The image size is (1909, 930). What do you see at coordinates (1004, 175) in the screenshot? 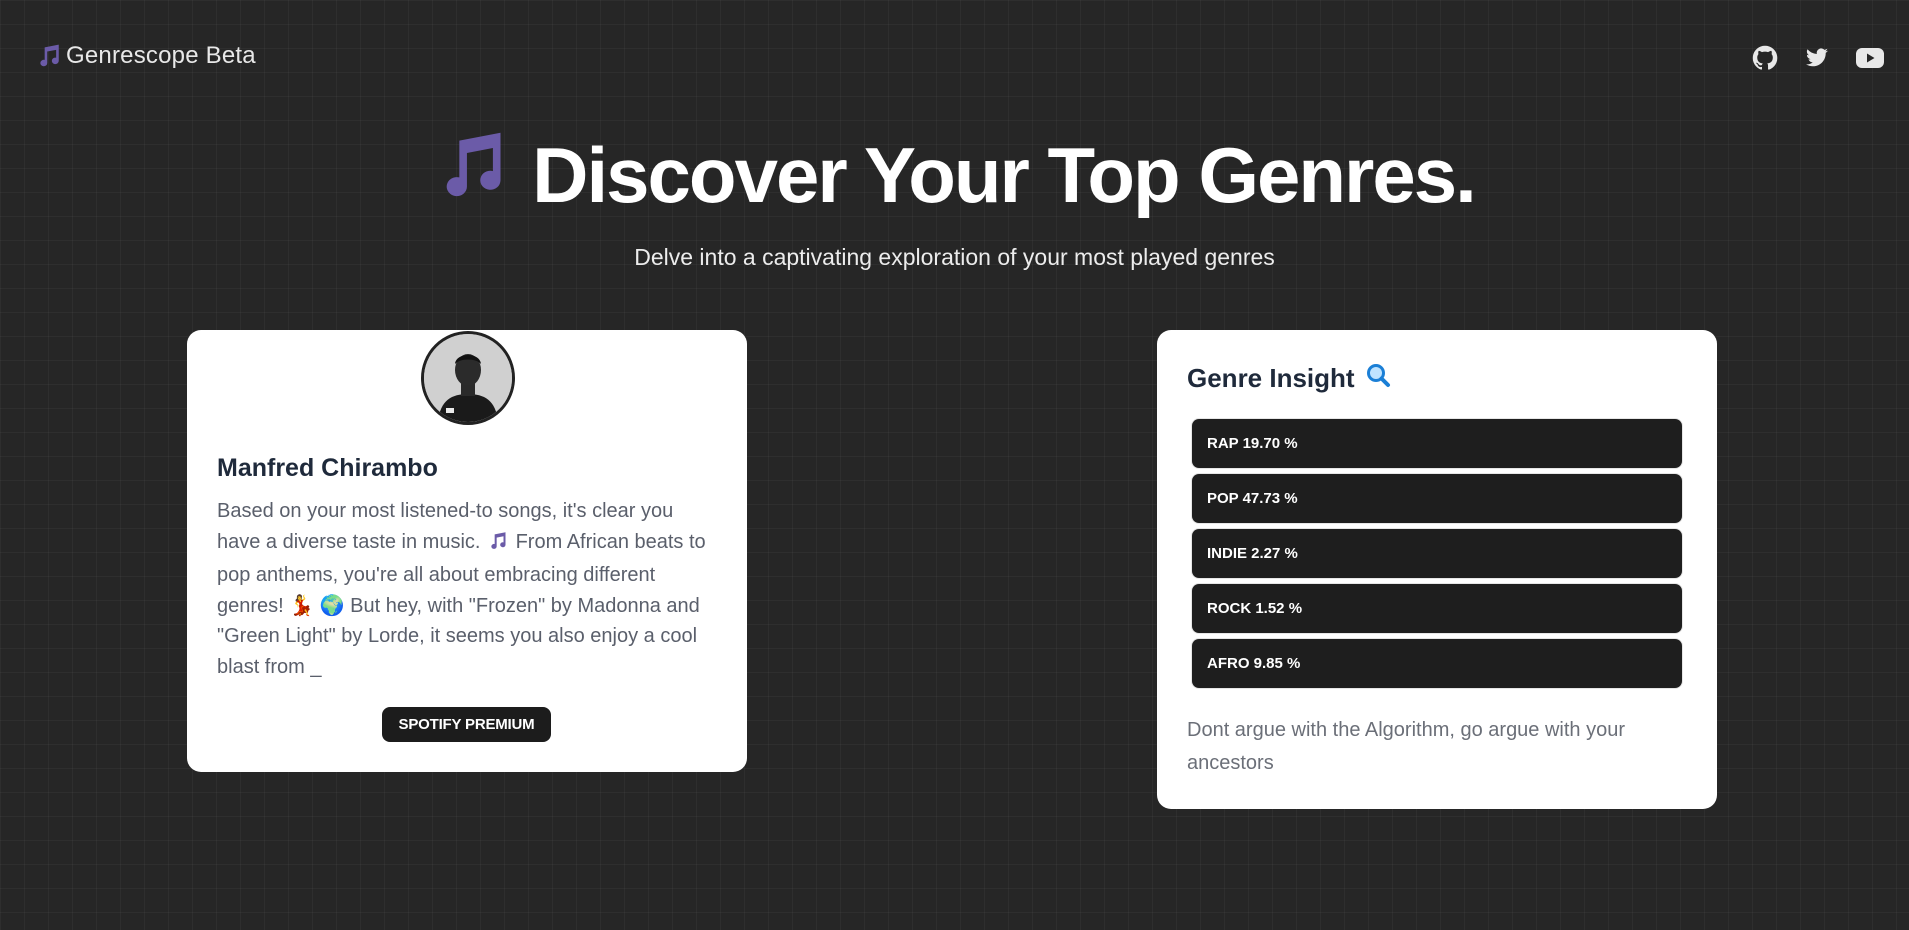
I see `hero-title-text: Discover Your Top Genres.` at bounding box center [1004, 175].